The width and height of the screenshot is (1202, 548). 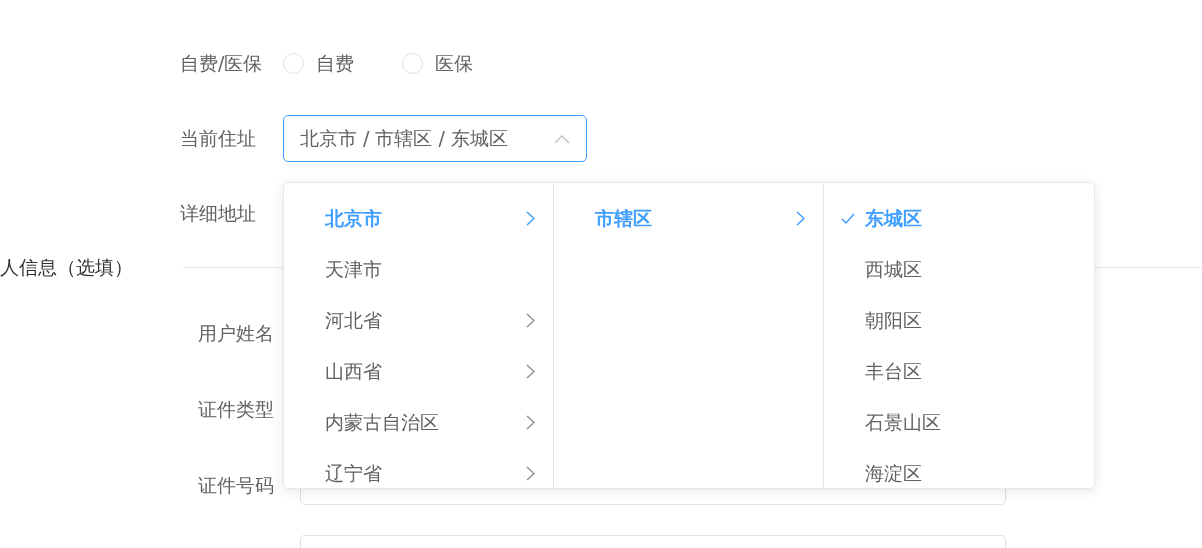 What do you see at coordinates (222, 64) in the screenshot?
I see `field-label: 自费/医保` at bounding box center [222, 64].